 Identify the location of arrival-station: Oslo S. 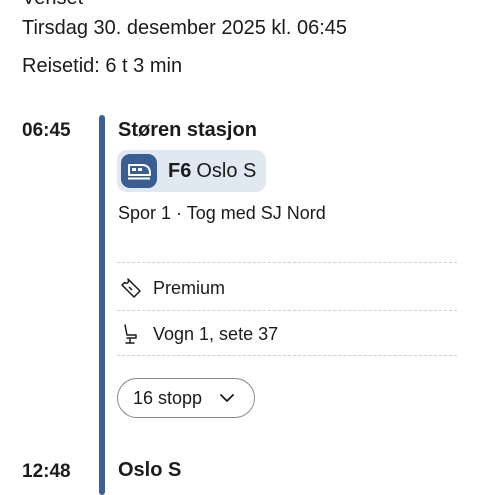
(150, 470).